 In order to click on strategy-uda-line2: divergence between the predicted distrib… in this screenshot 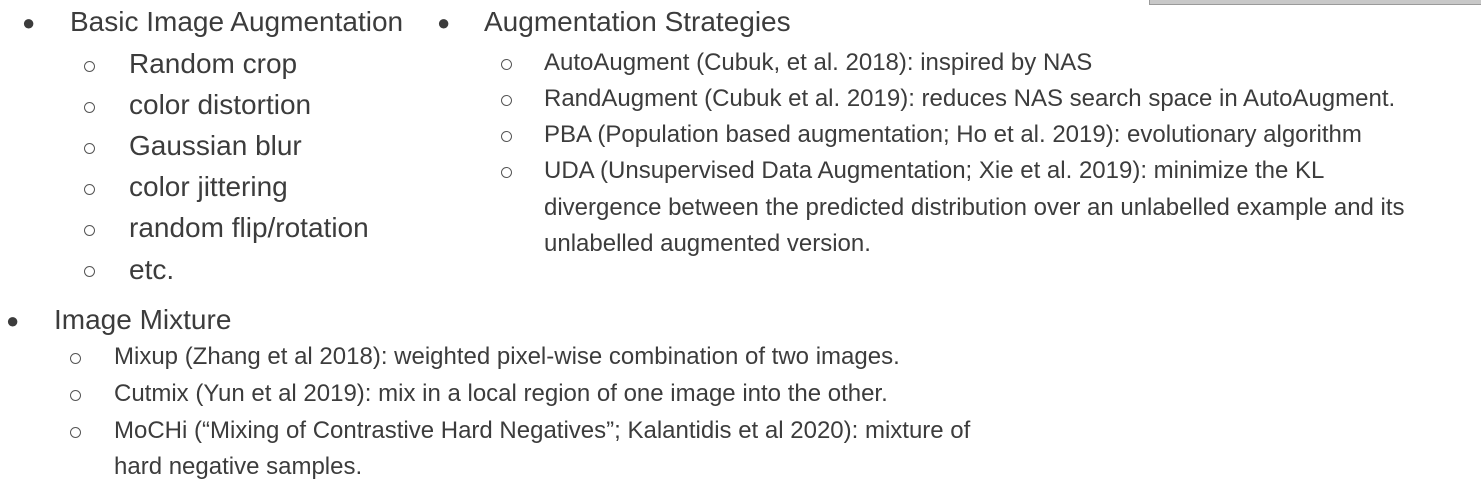, I will do `click(974, 207)`.